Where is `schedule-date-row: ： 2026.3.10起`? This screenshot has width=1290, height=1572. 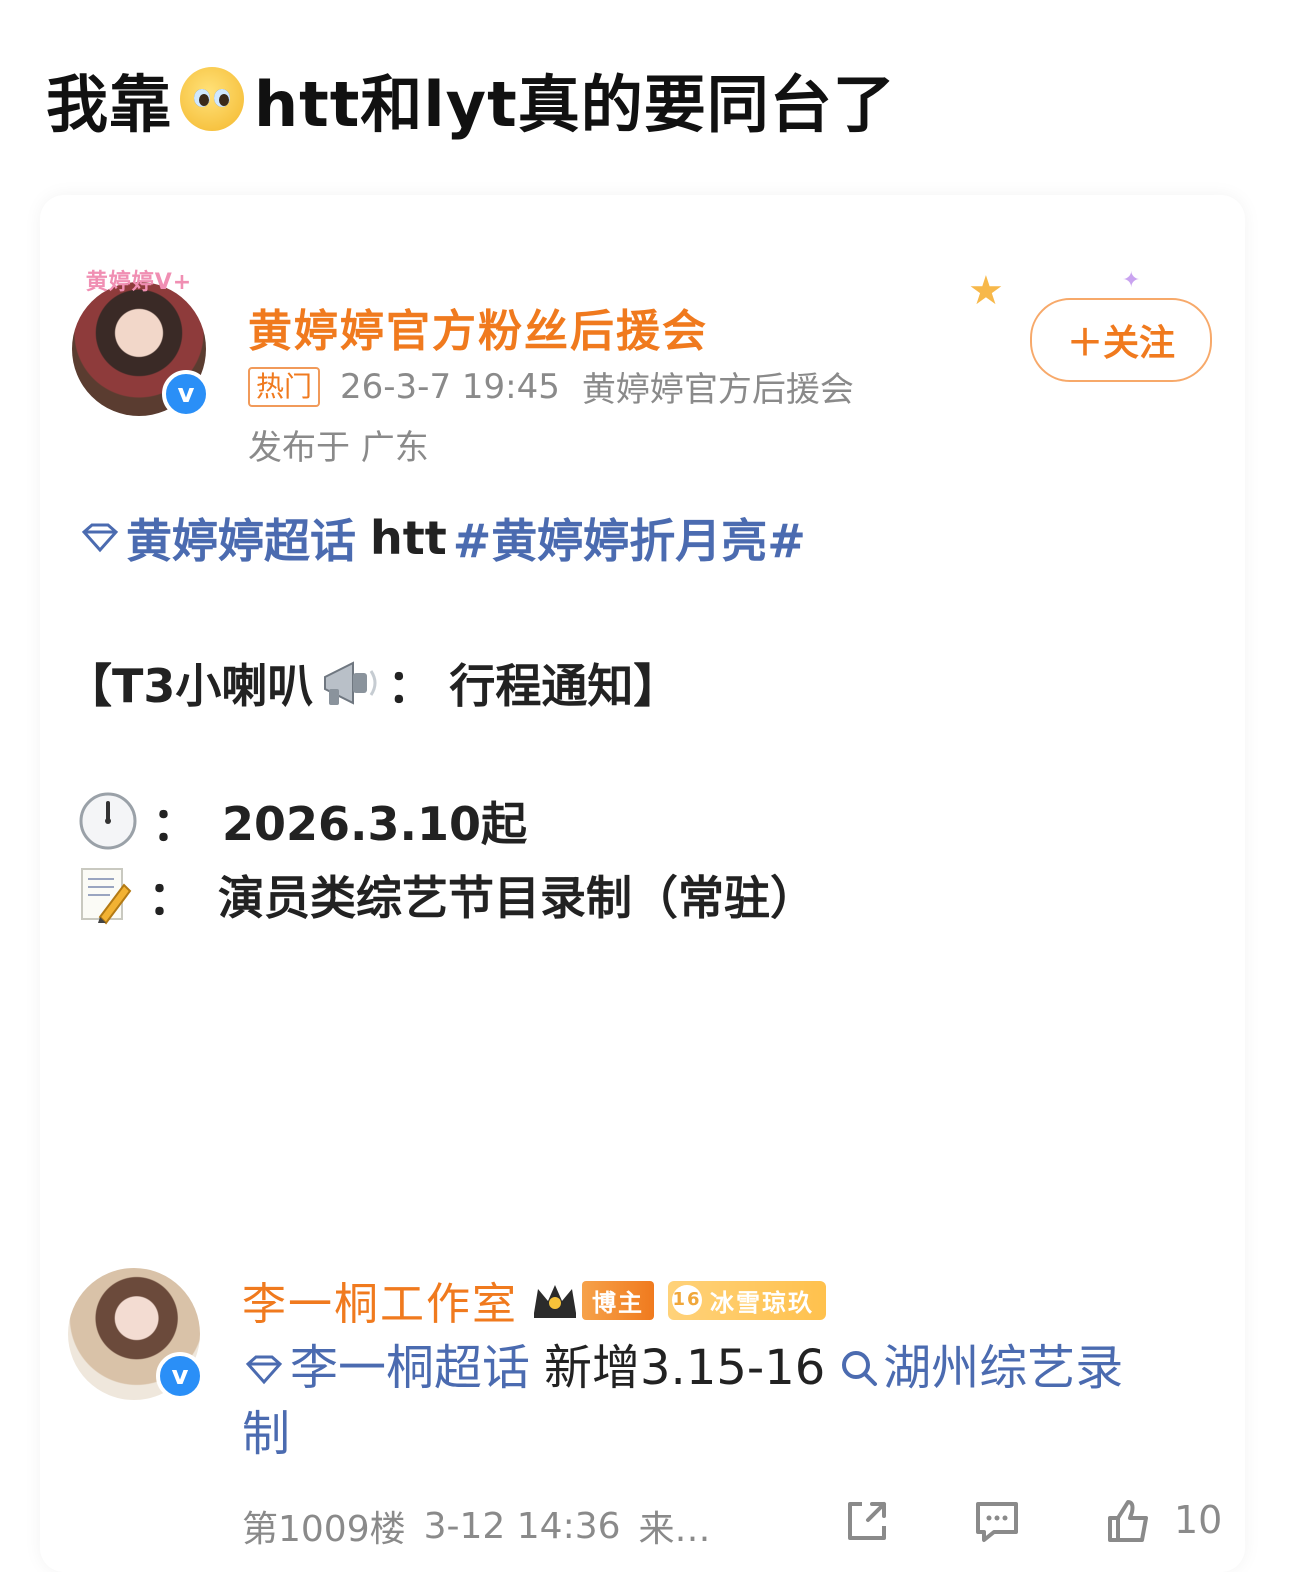
schedule-date-row: ： 2026.3.10起 is located at coordinates (302, 821).